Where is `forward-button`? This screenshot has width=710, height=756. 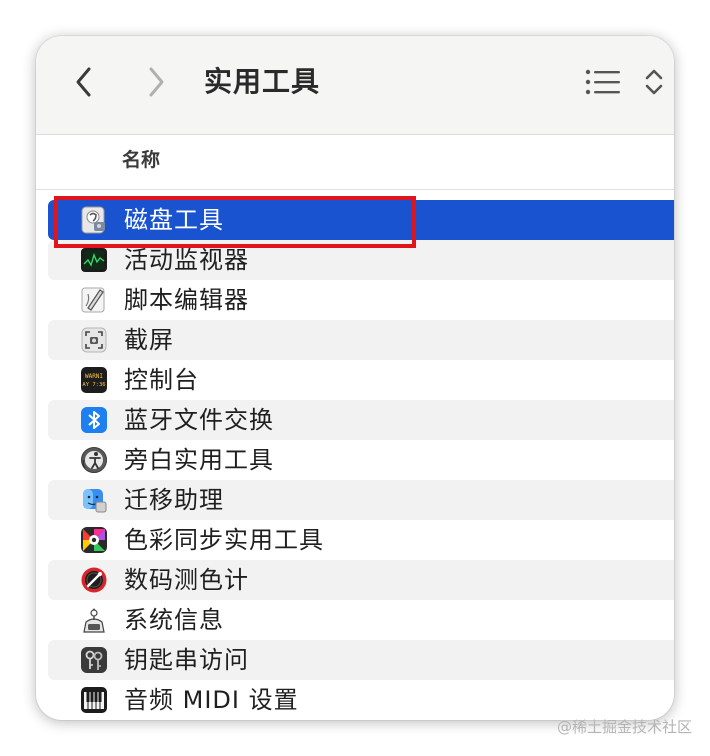
forward-button is located at coordinates (156, 82).